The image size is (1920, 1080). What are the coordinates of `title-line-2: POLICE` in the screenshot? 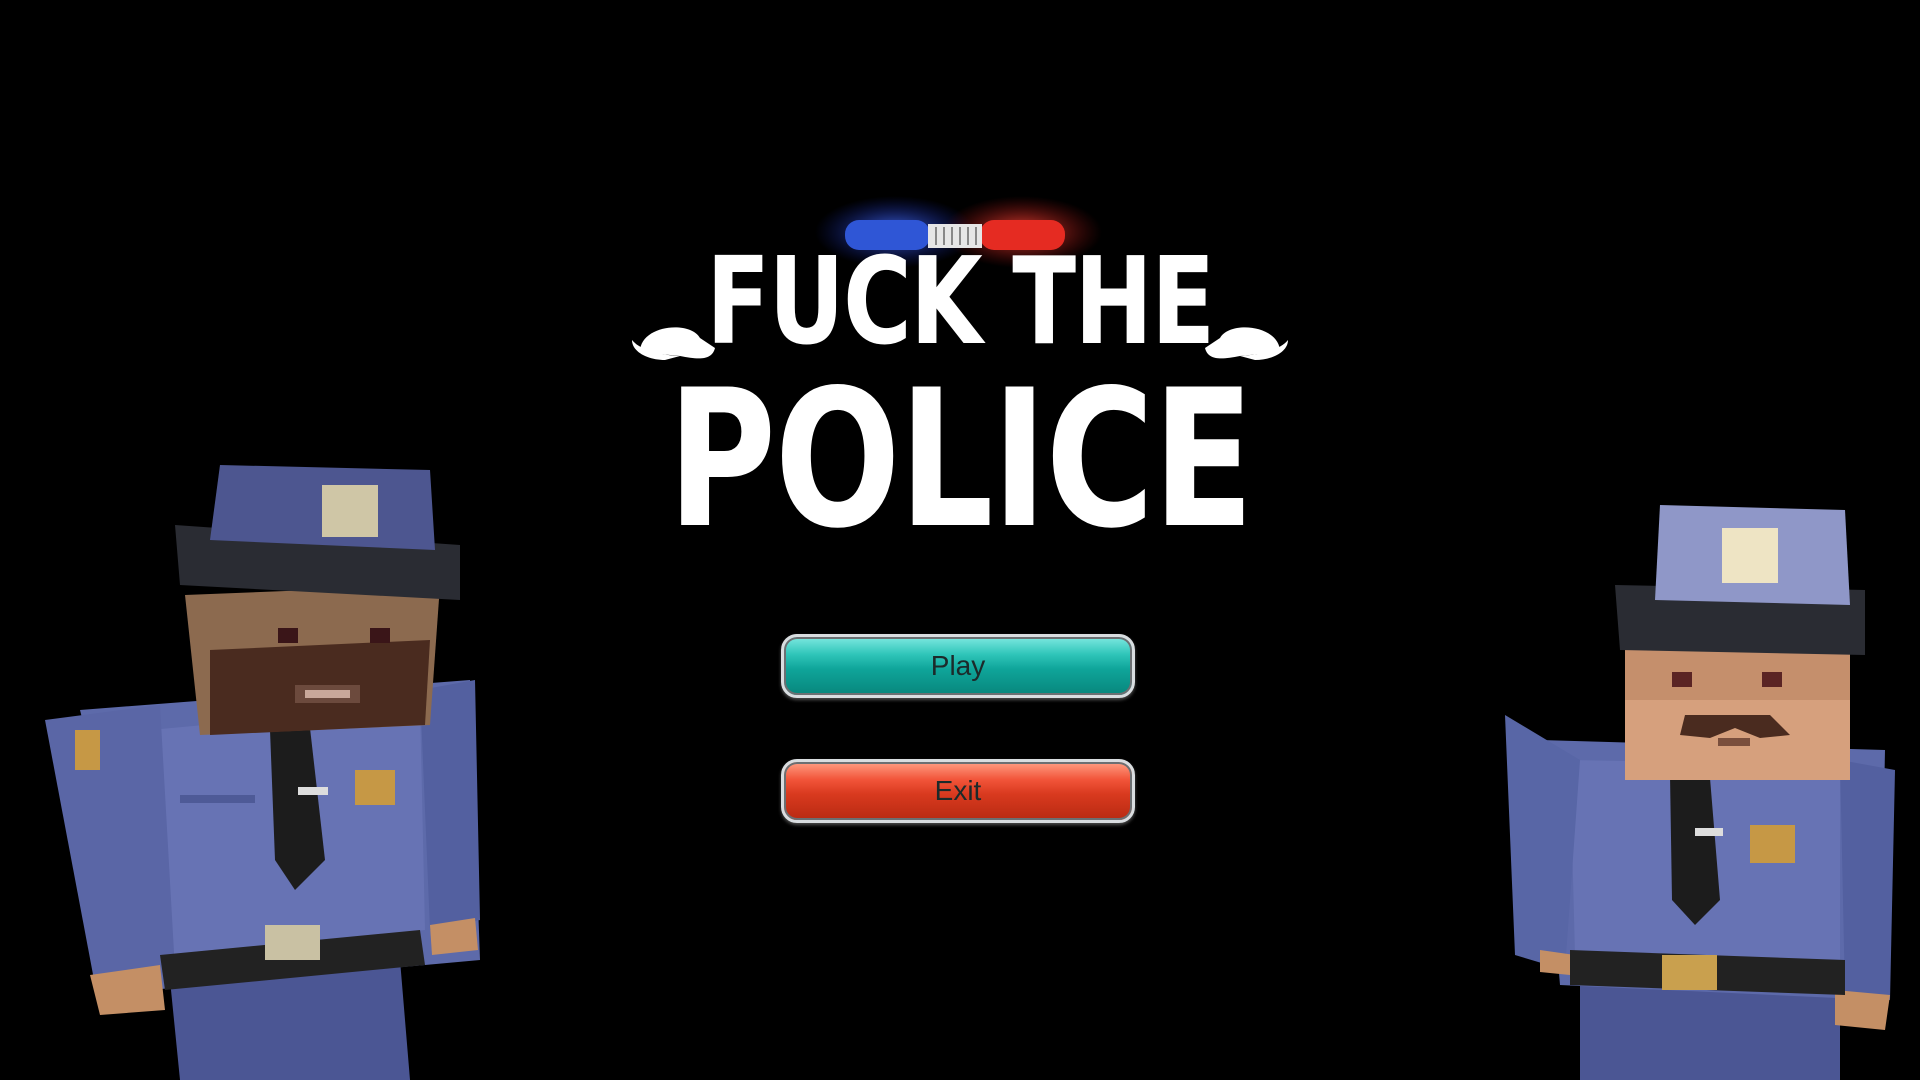 It's located at (960, 459).